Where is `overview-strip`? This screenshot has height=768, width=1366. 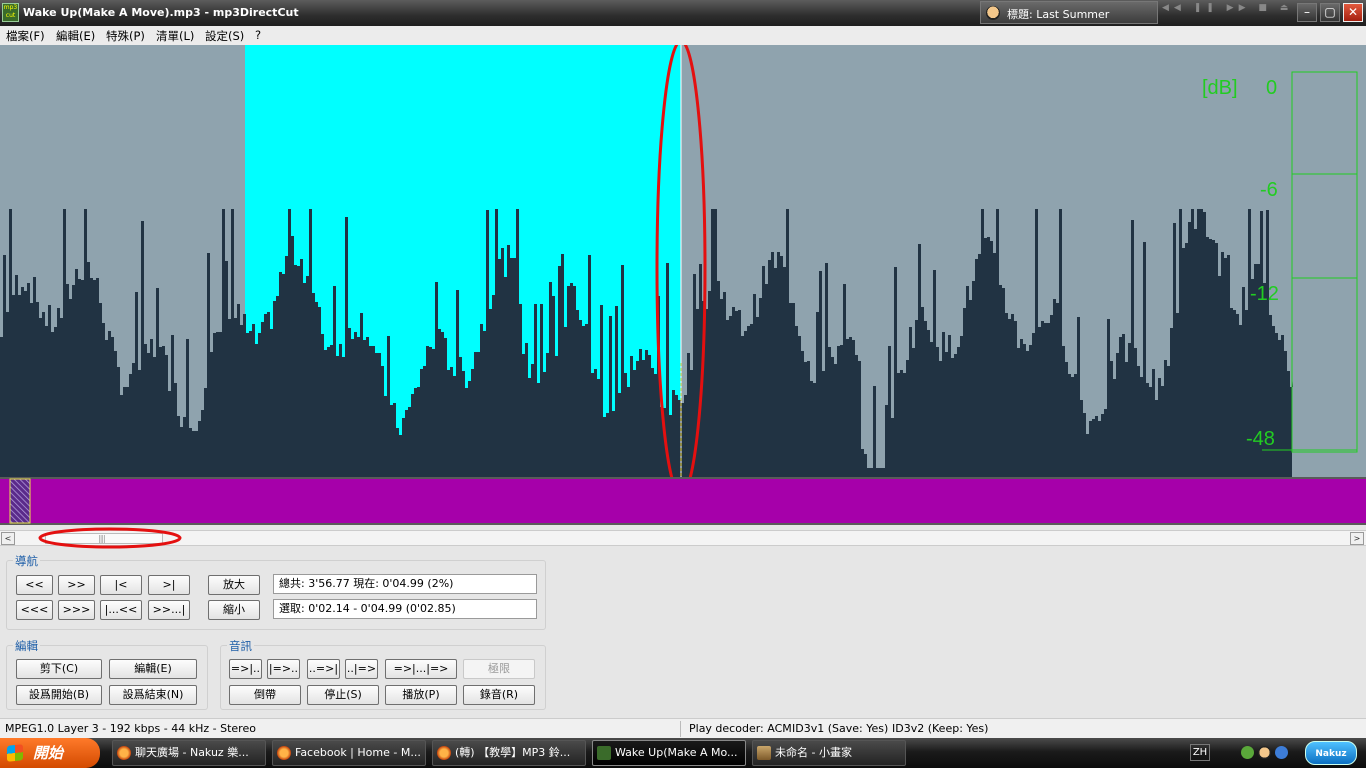
overview-strip is located at coordinates (683, 501).